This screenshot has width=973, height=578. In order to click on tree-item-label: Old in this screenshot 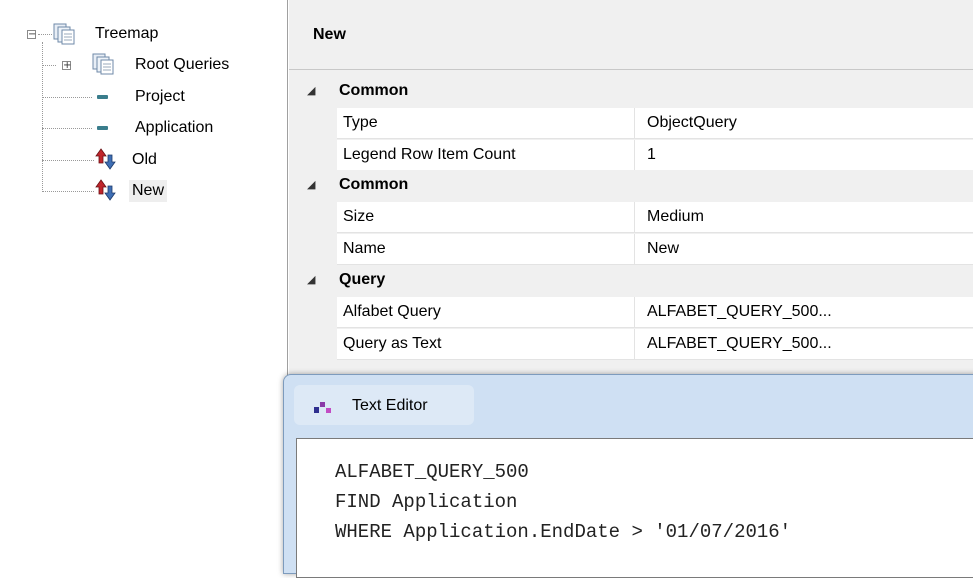, I will do `click(144, 159)`.